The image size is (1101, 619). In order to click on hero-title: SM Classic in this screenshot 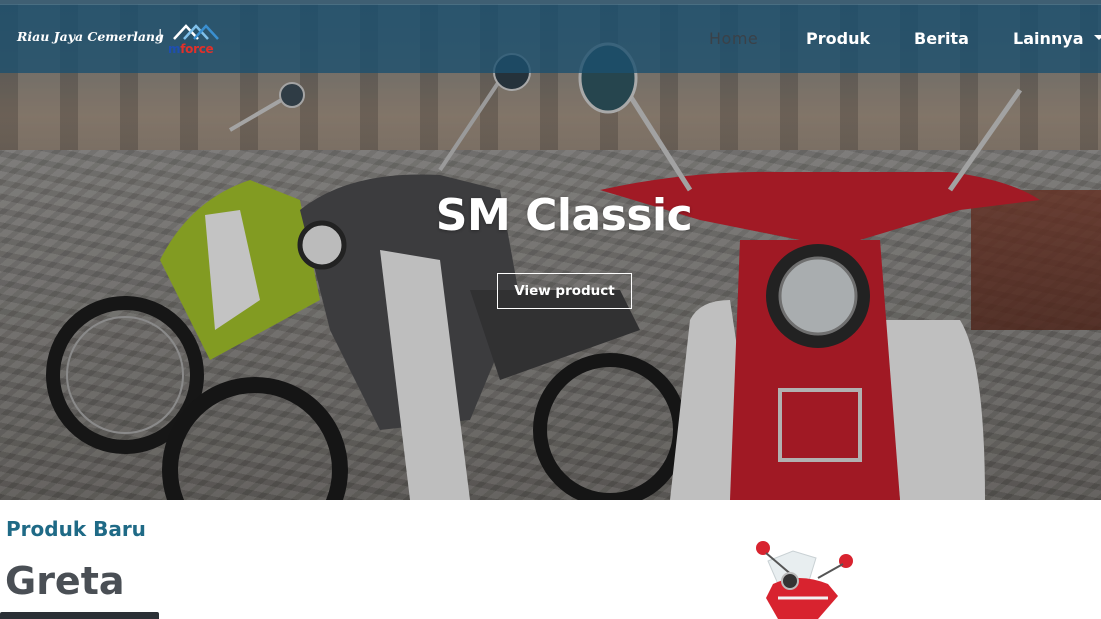, I will do `click(564, 215)`.